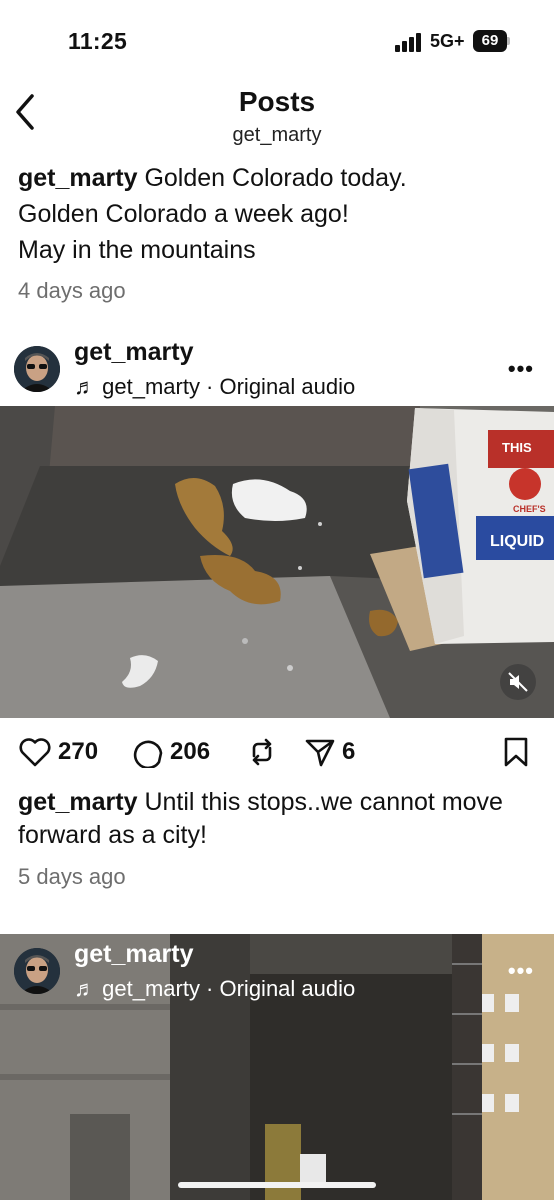  I want to click on comment-icon, so click(148, 754).